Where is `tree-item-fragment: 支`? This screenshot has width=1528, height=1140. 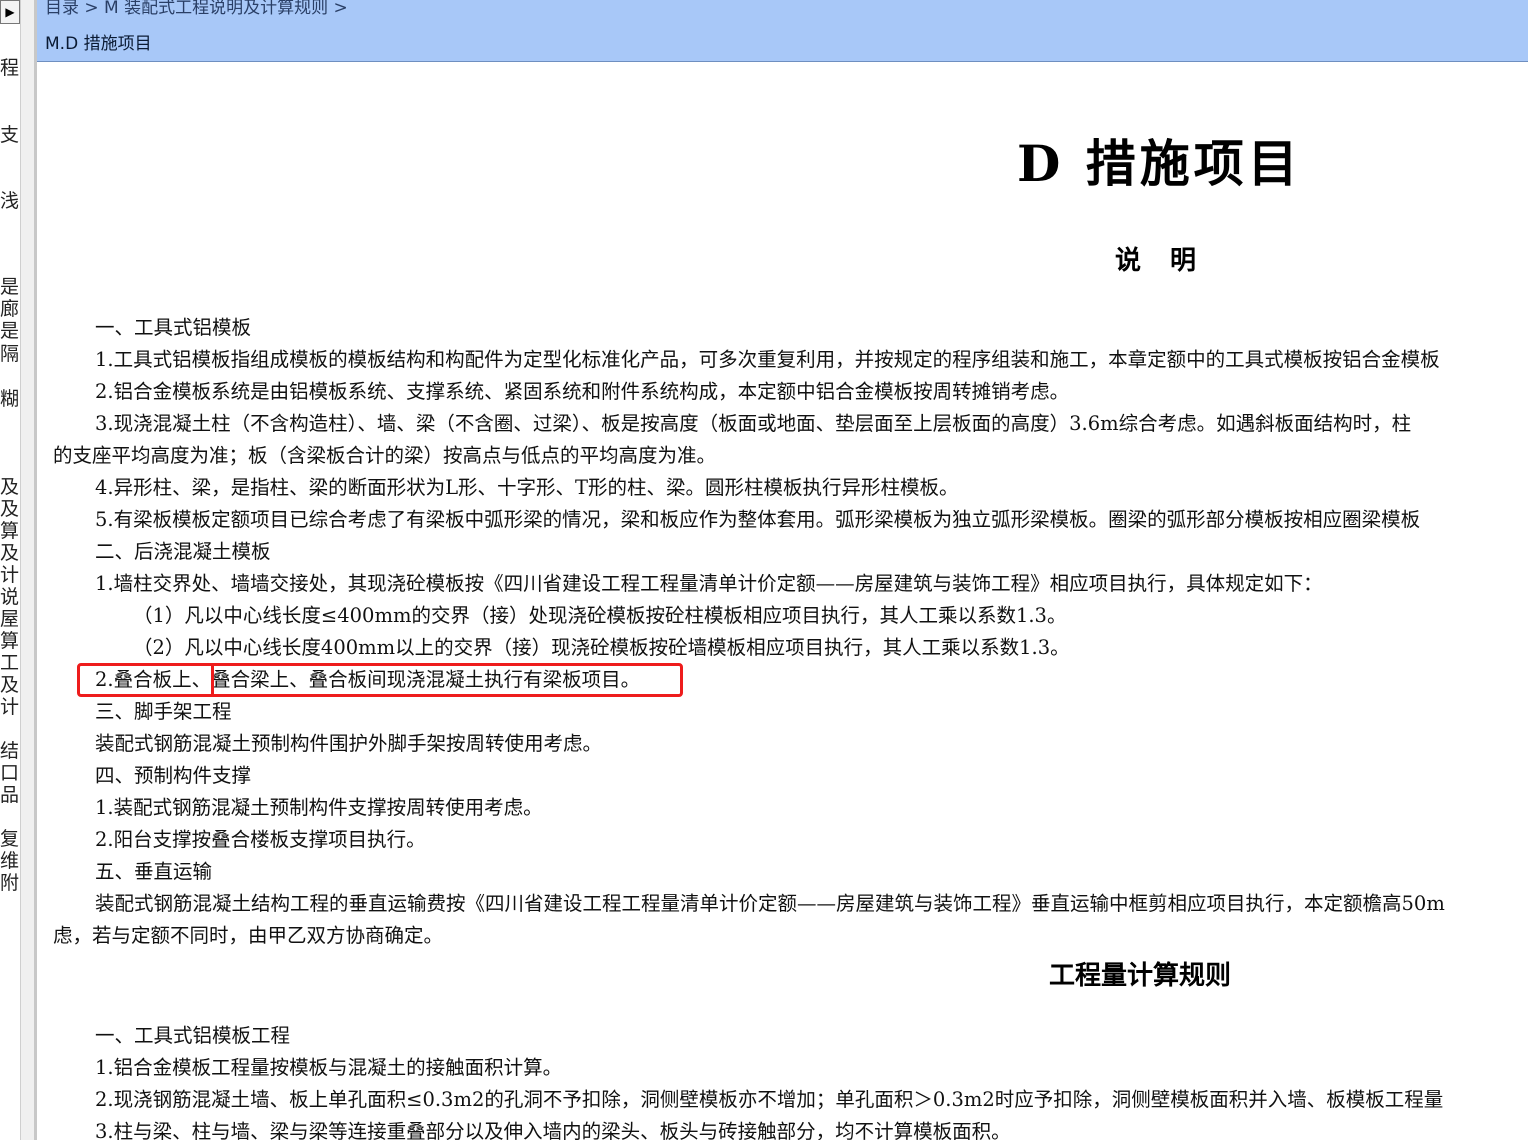 tree-item-fragment: 支 is located at coordinates (10, 135).